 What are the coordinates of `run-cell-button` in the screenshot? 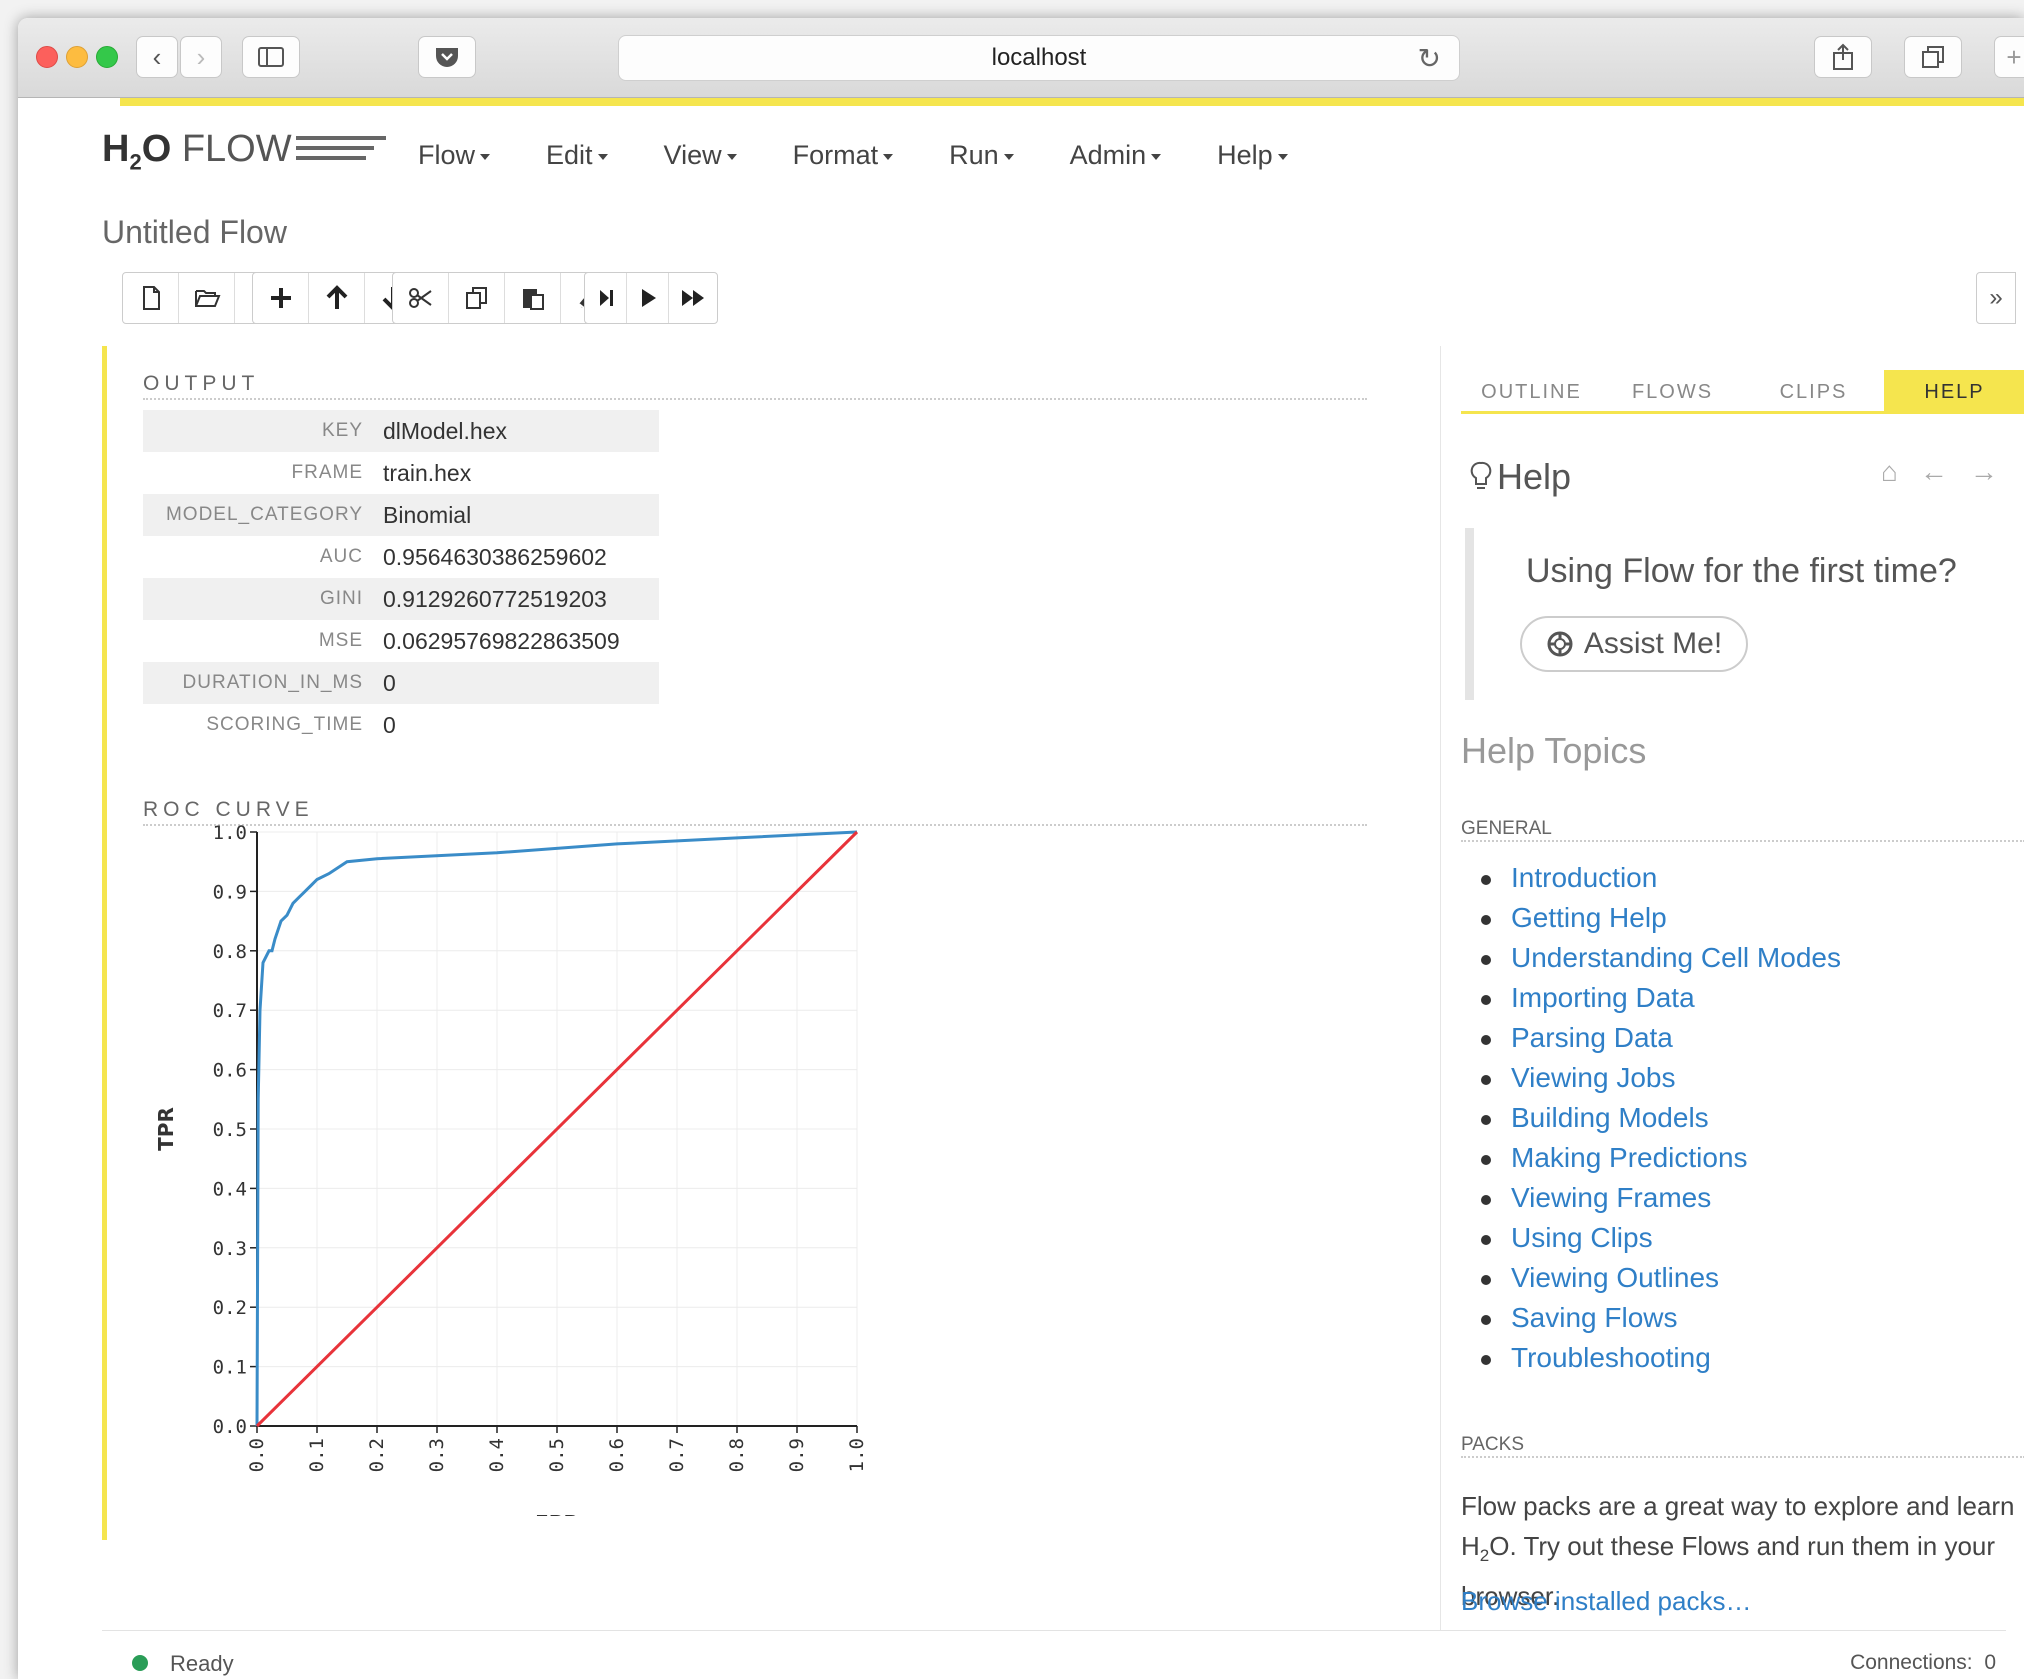 It's located at (648, 298).